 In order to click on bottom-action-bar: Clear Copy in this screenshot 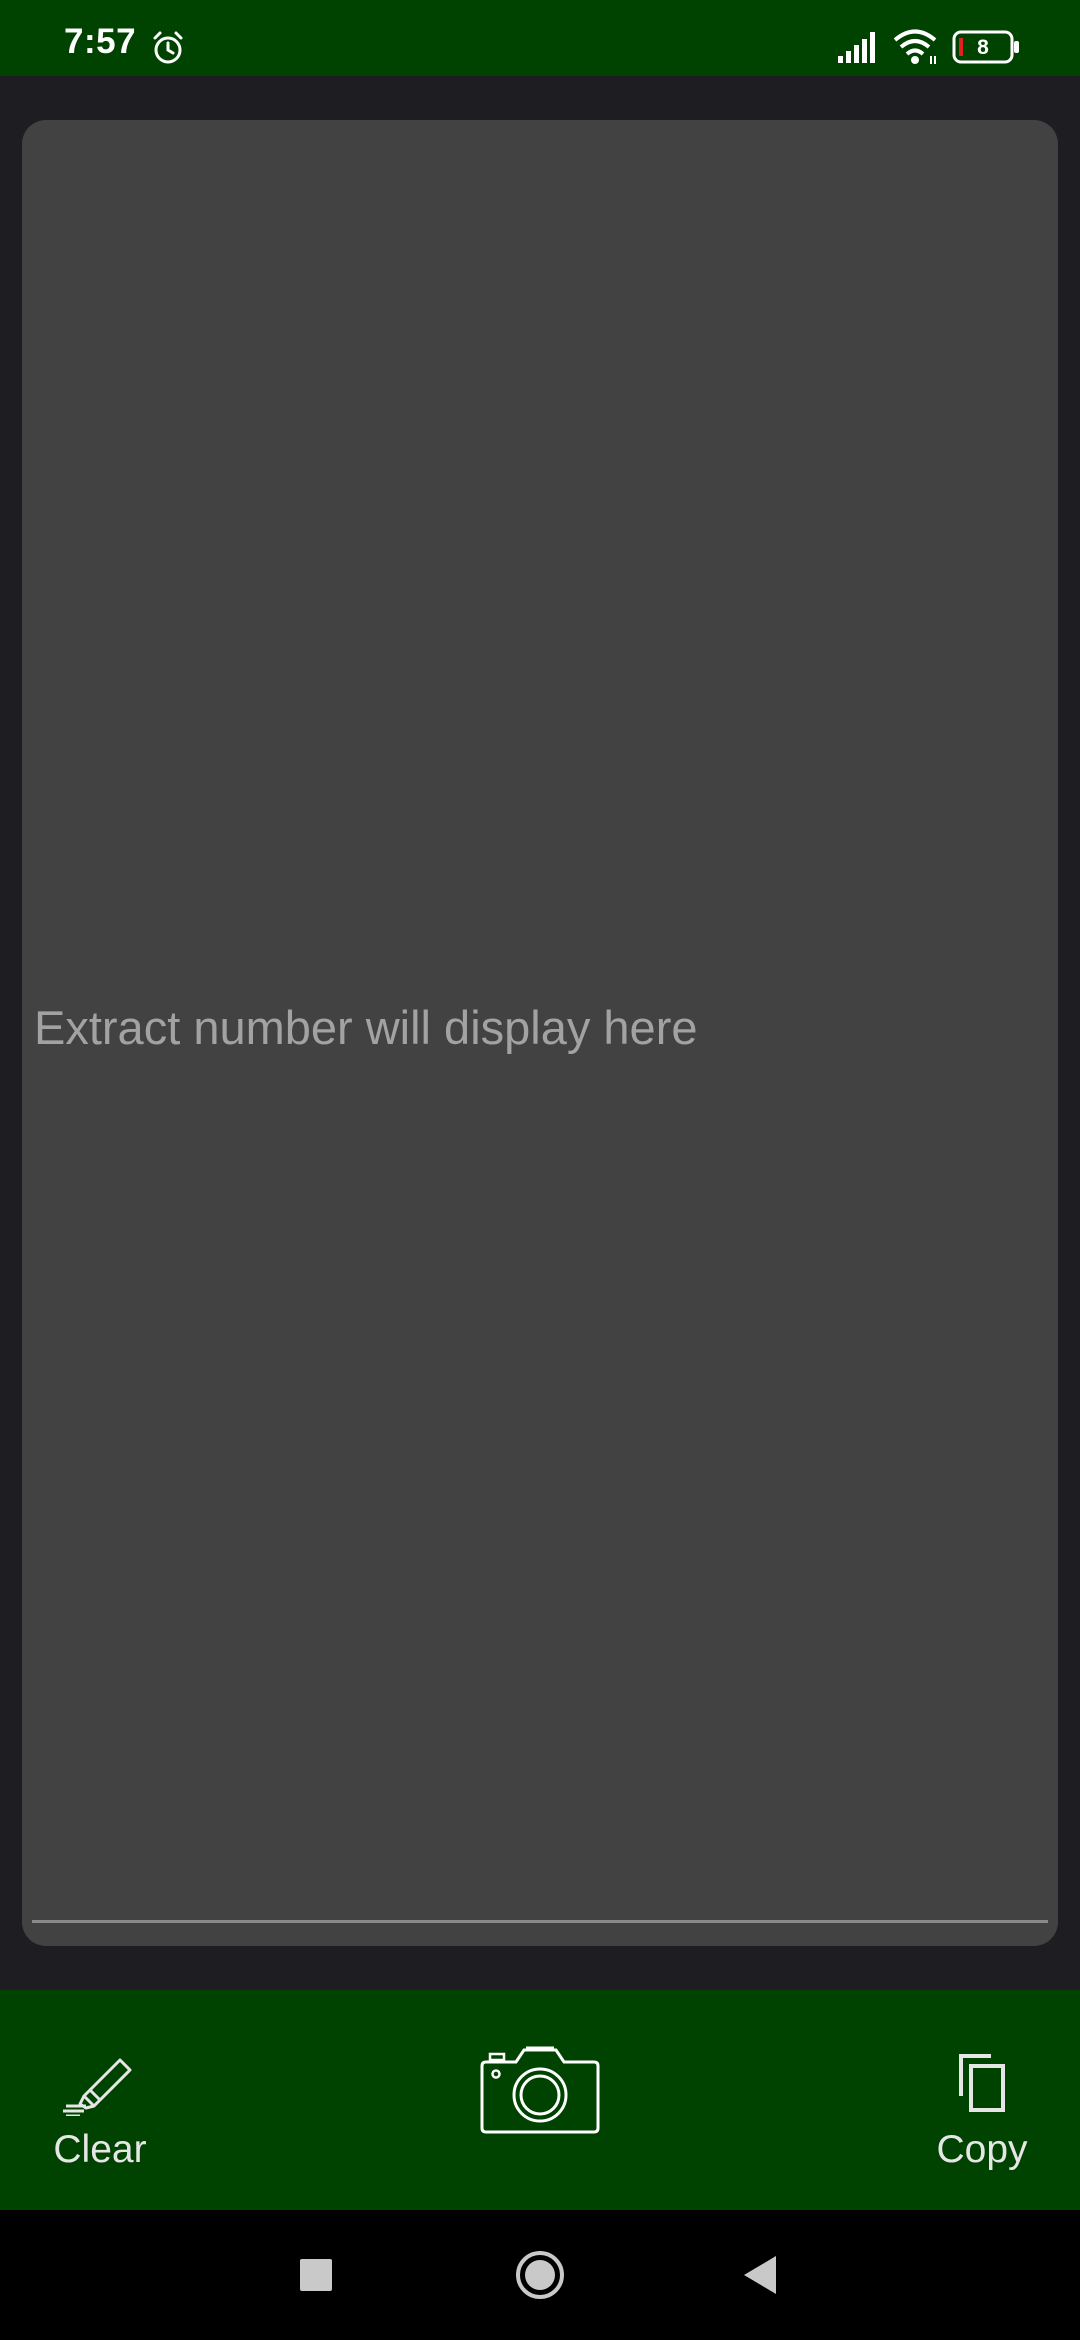, I will do `click(540, 2100)`.